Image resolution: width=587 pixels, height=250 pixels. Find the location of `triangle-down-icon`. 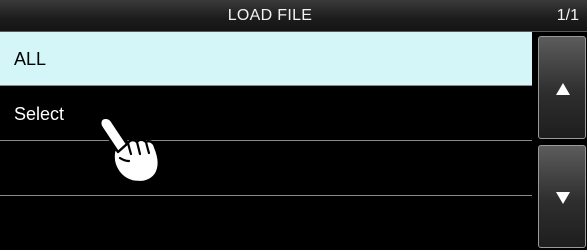

triangle-down-icon is located at coordinates (563, 198).